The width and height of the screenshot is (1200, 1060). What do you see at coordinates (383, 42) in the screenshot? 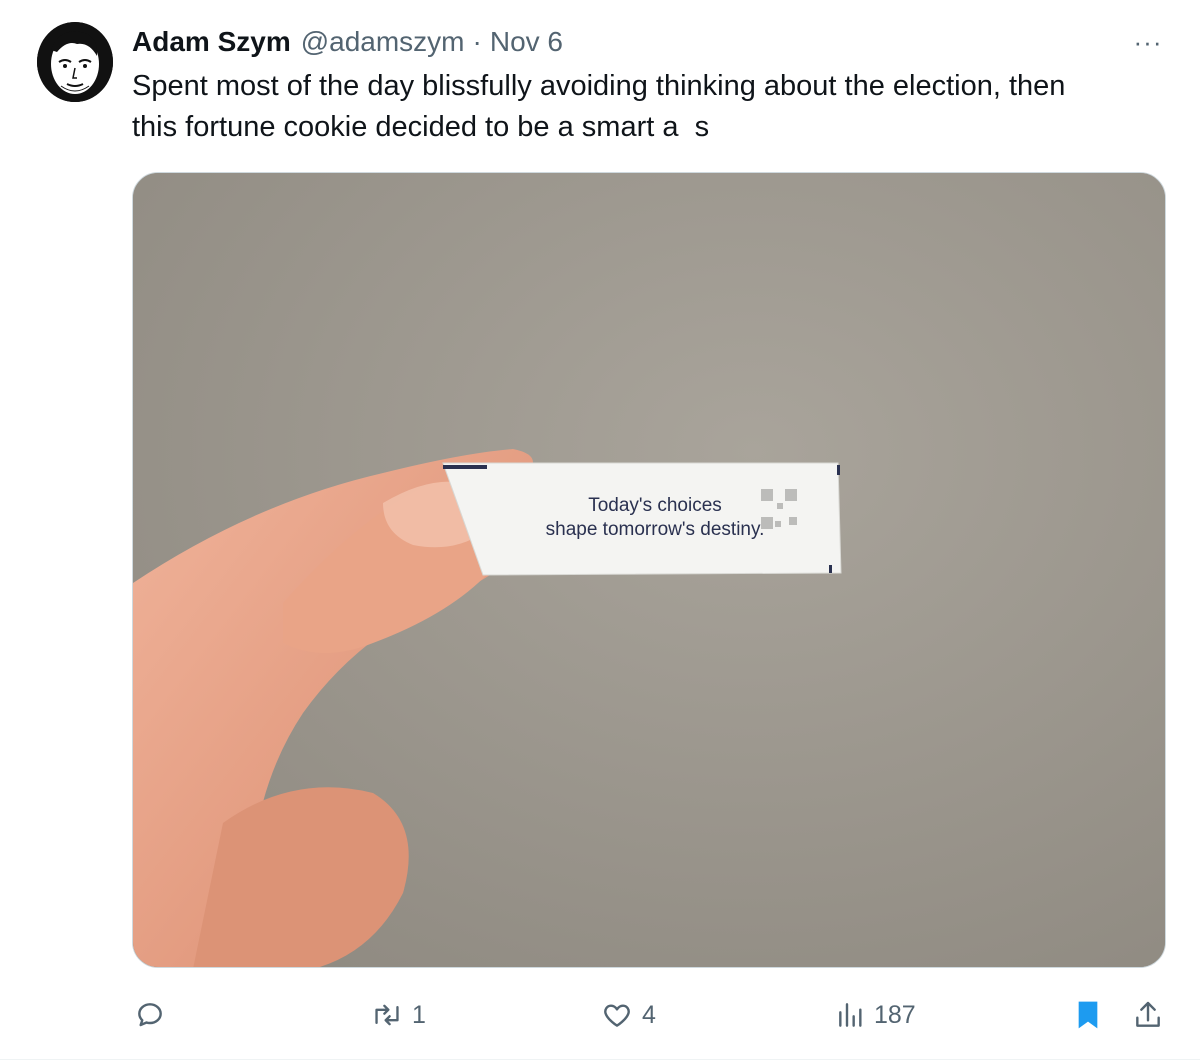
I see `author-handle: @adamszym` at bounding box center [383, 42].